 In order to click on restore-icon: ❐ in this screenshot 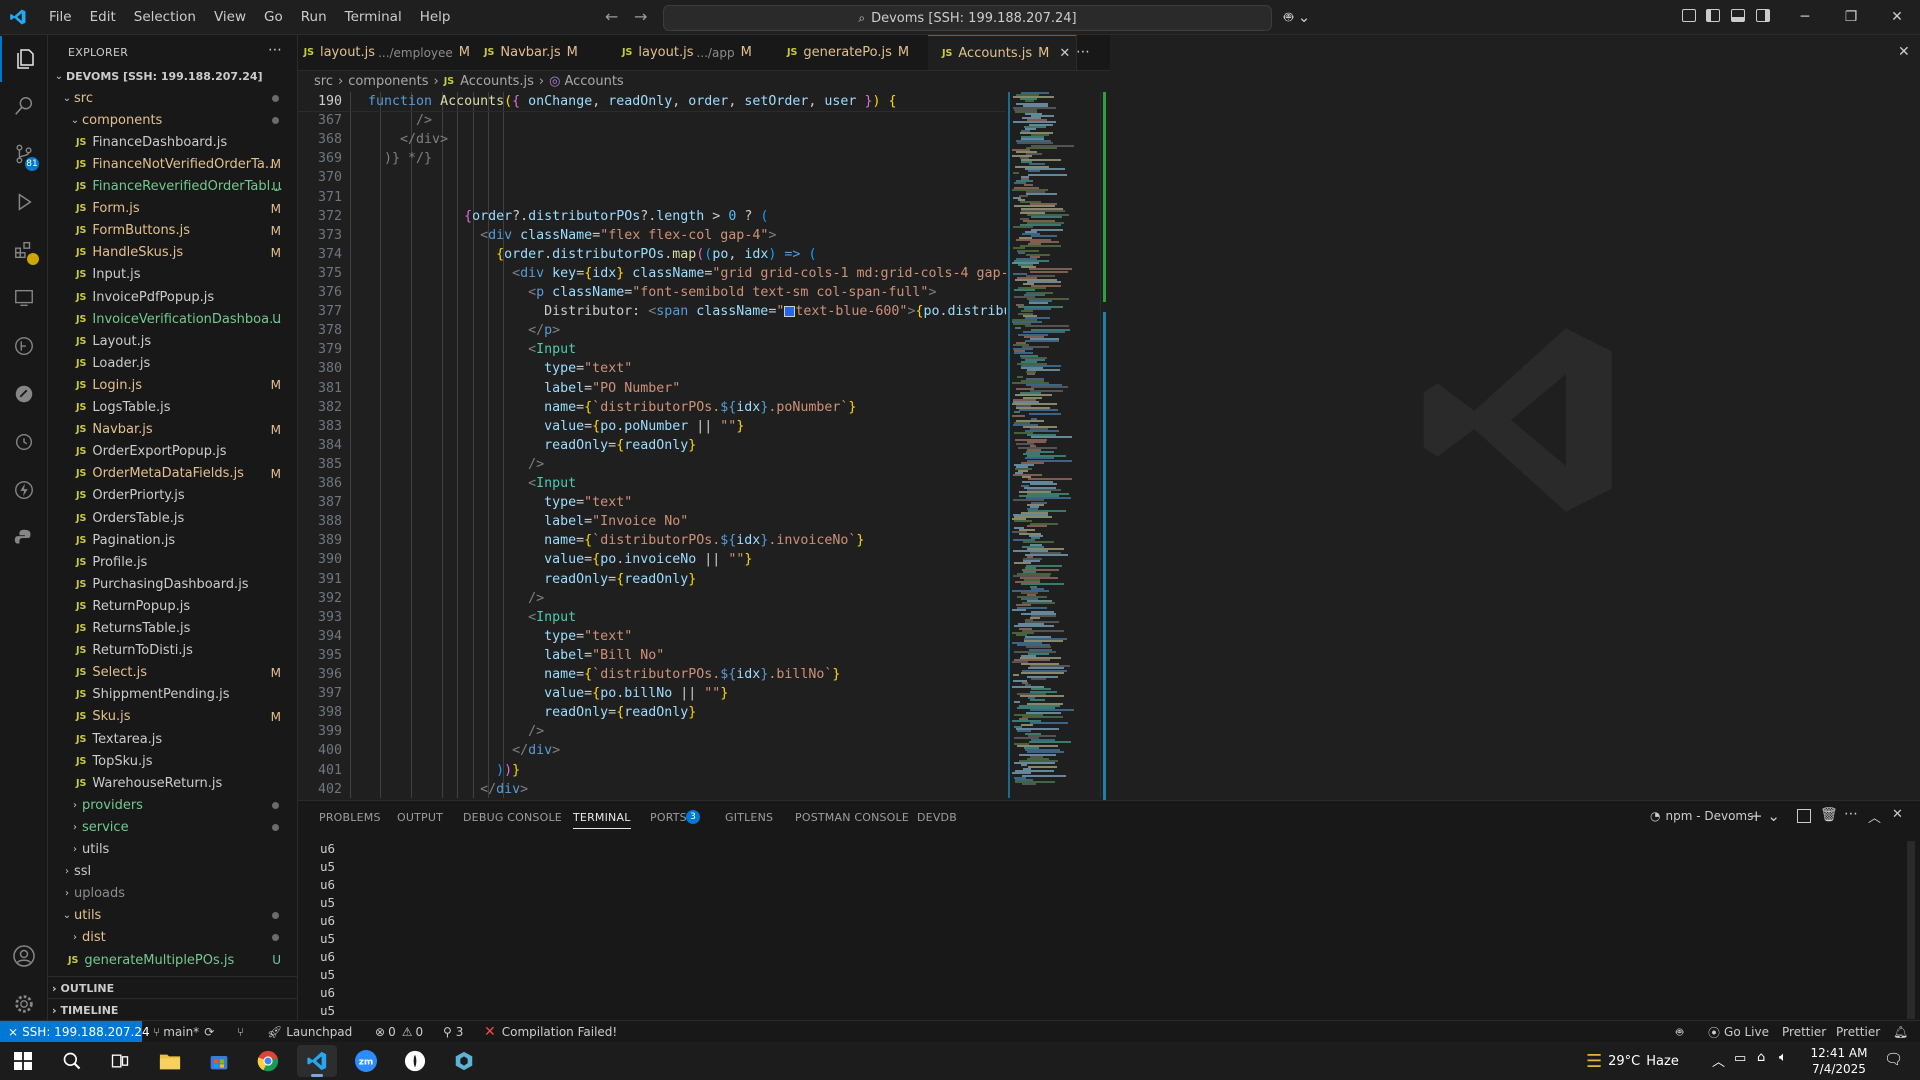, I will do `click(1851, 17)`.